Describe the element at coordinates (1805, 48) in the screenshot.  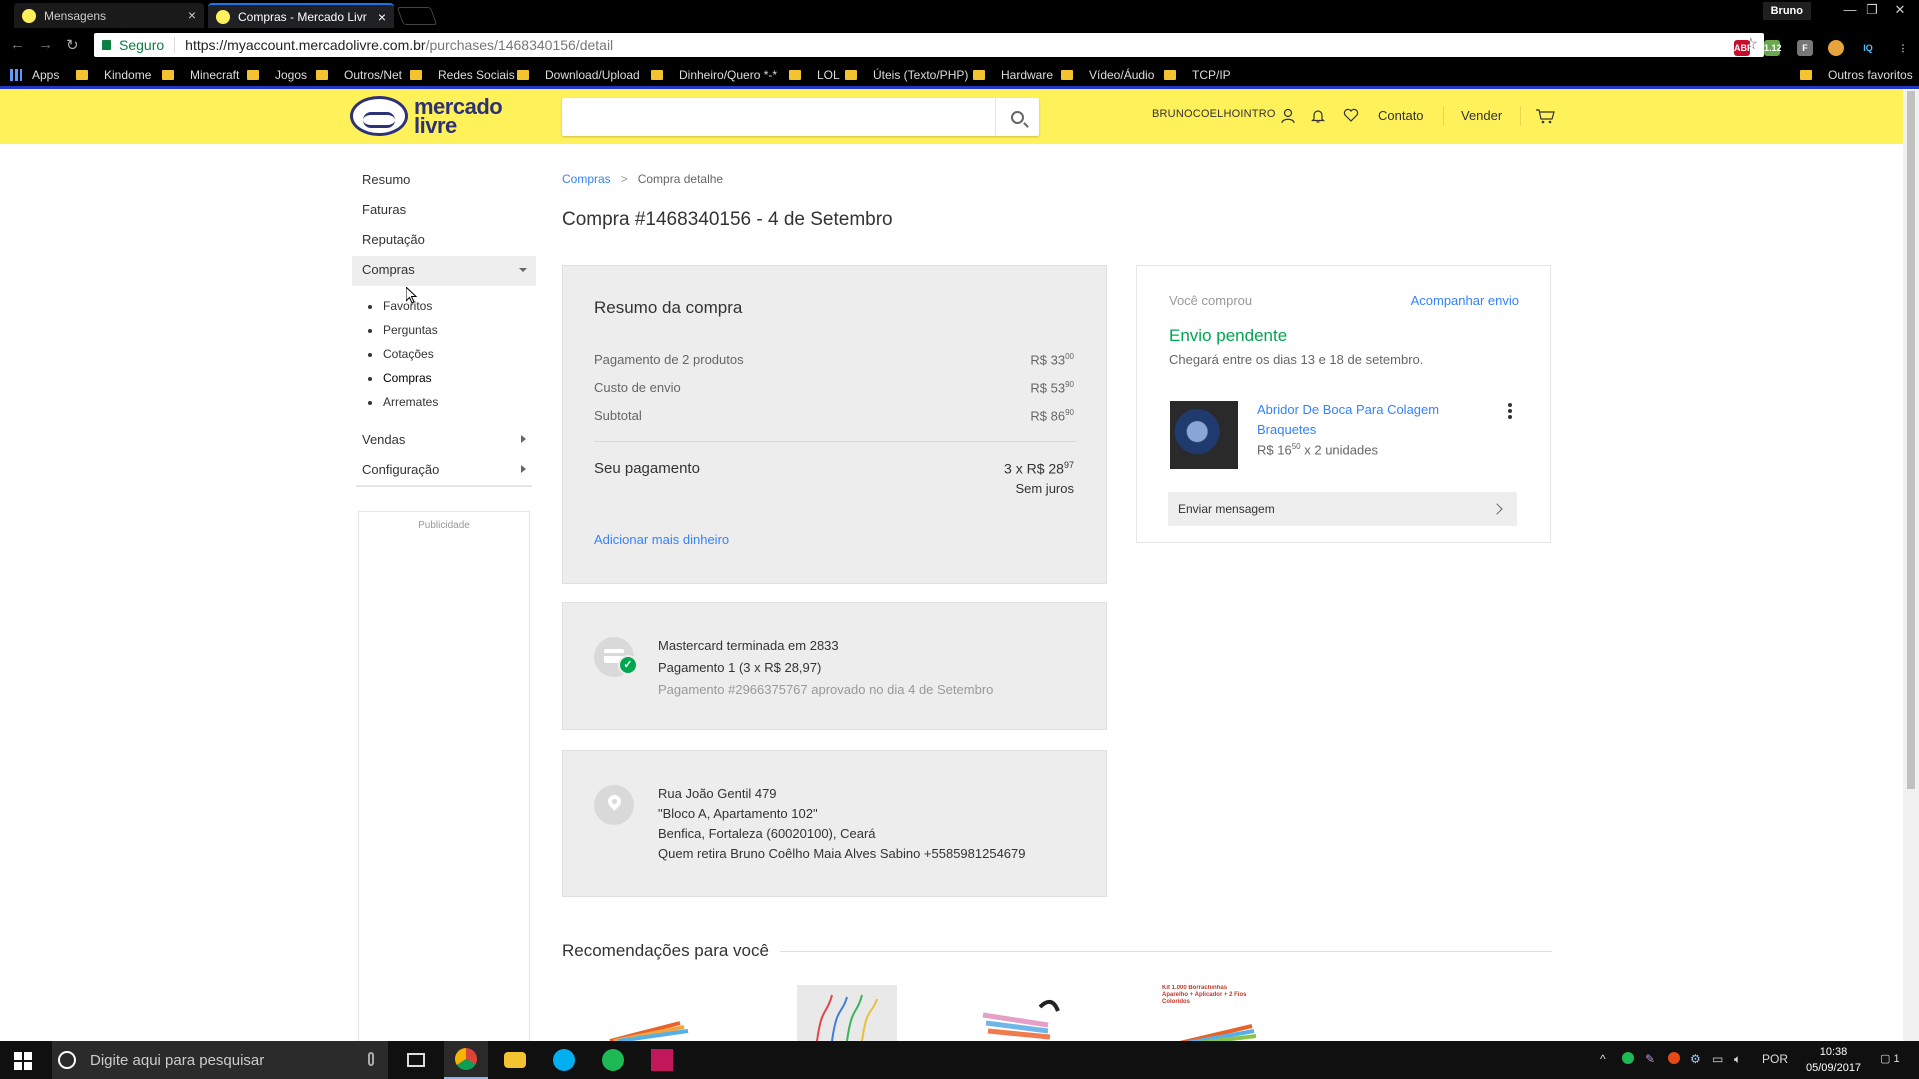
I see `extension-f-icon: F` at that location.